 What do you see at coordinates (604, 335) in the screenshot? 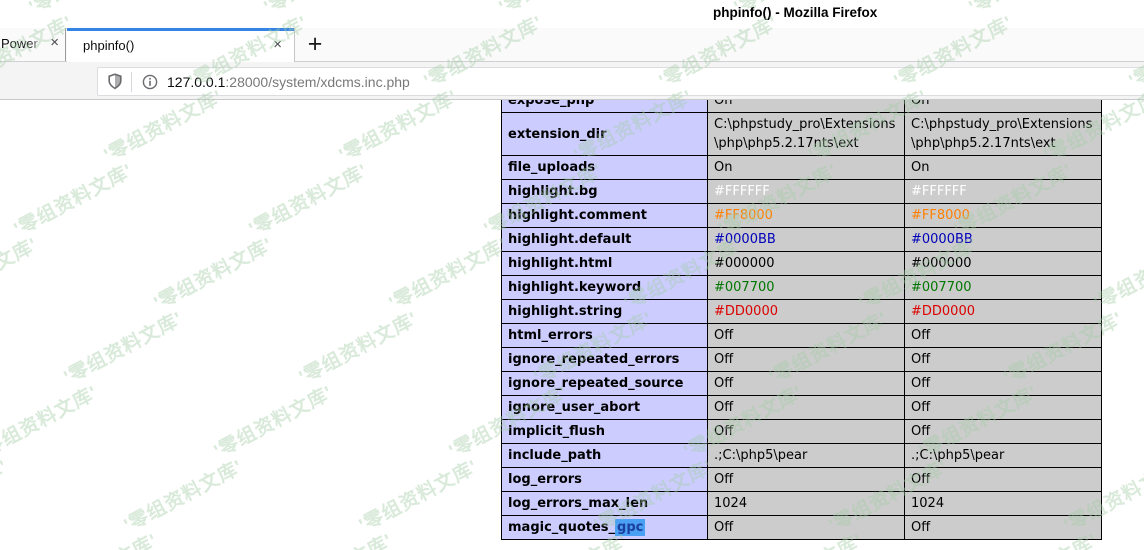
I see `directive-cell: html_errors` at bounding box center [604, 335].